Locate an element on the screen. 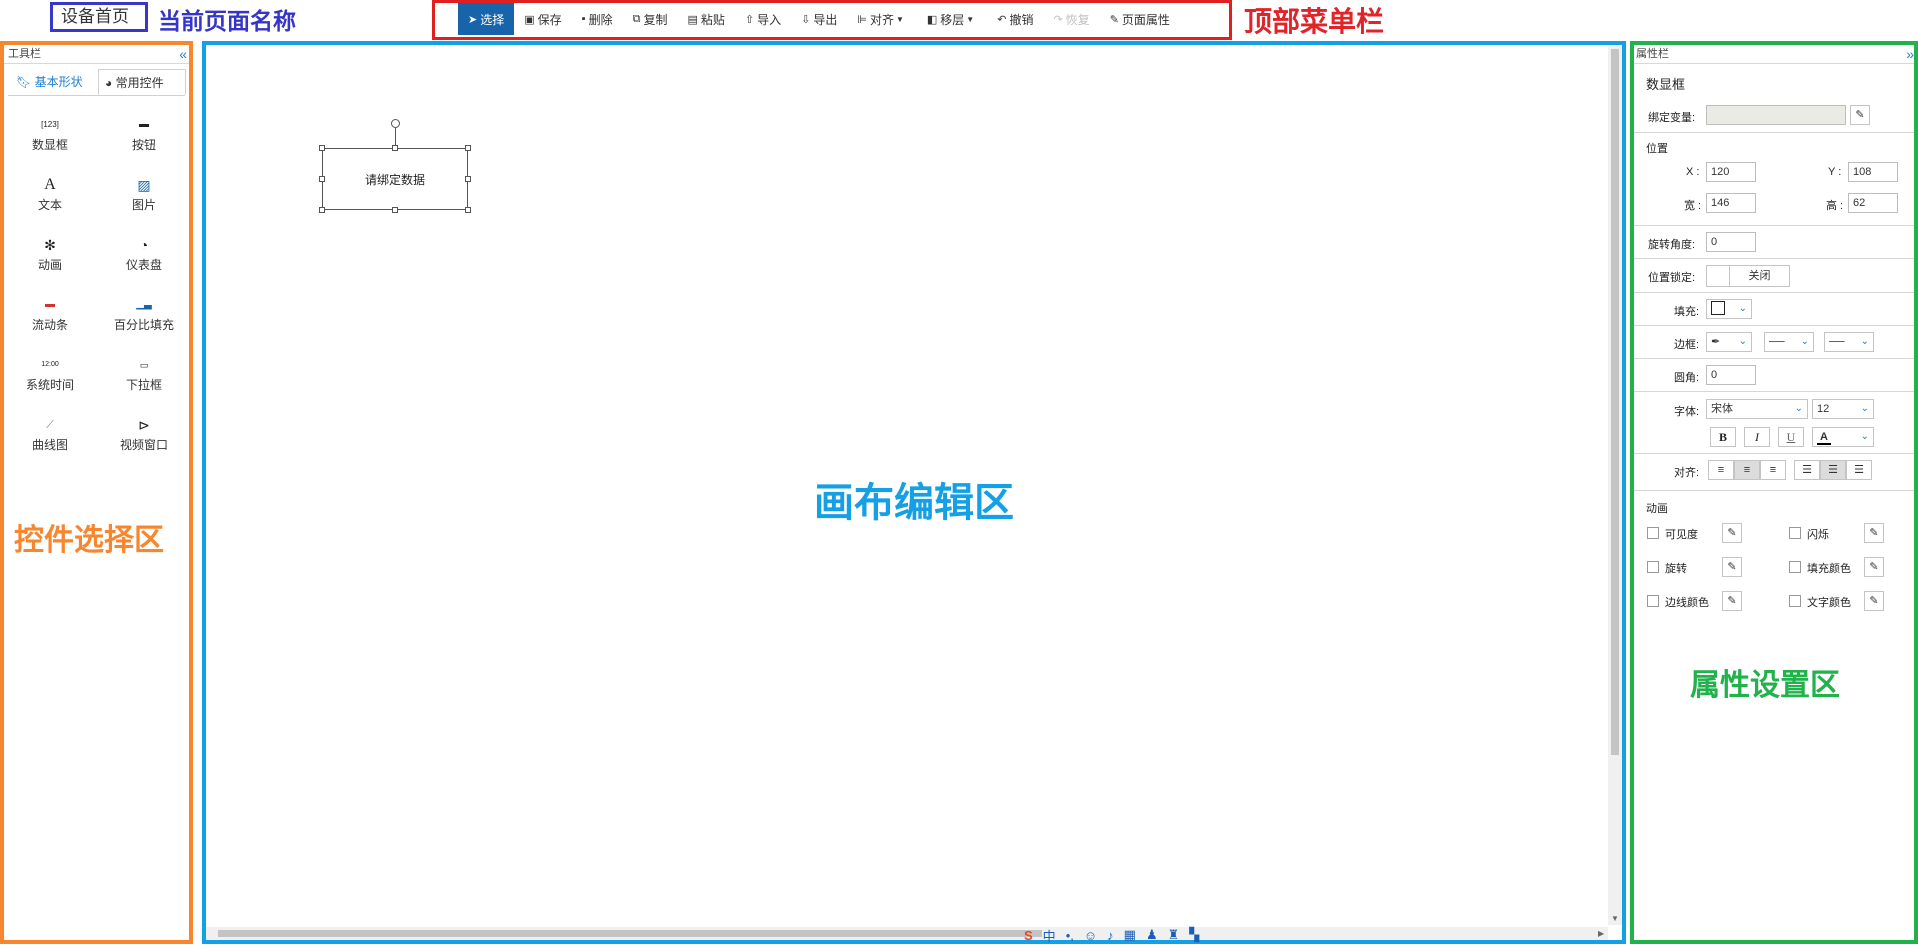 Image resolution: width=1918 pixels, height=945 pixels. bind-variable-field is located at coordinates (1776, 115).